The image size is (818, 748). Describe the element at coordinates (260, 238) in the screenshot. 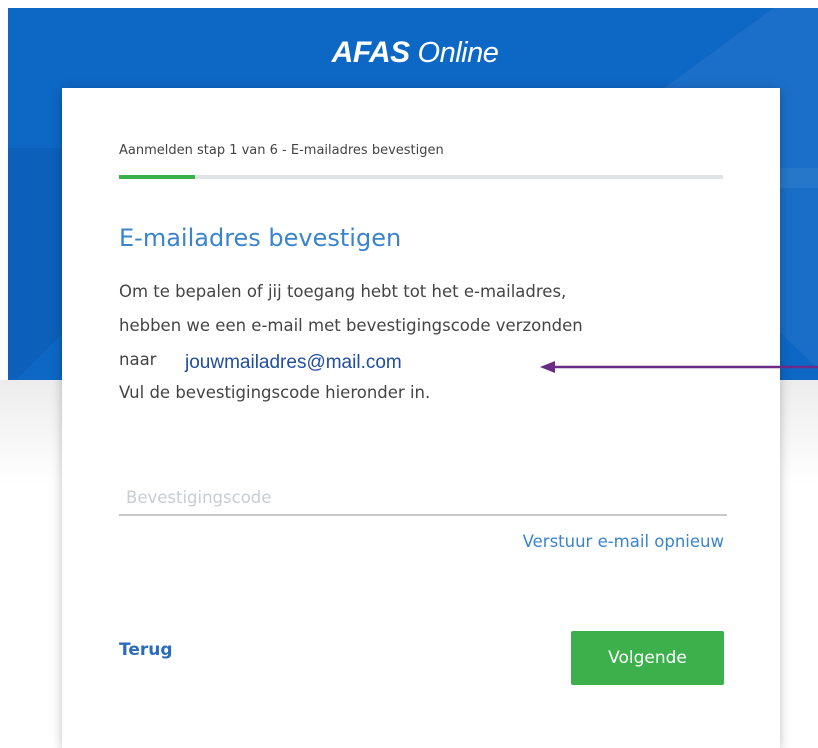

I see `page-title: E-mailadres bevestigen` at that location.